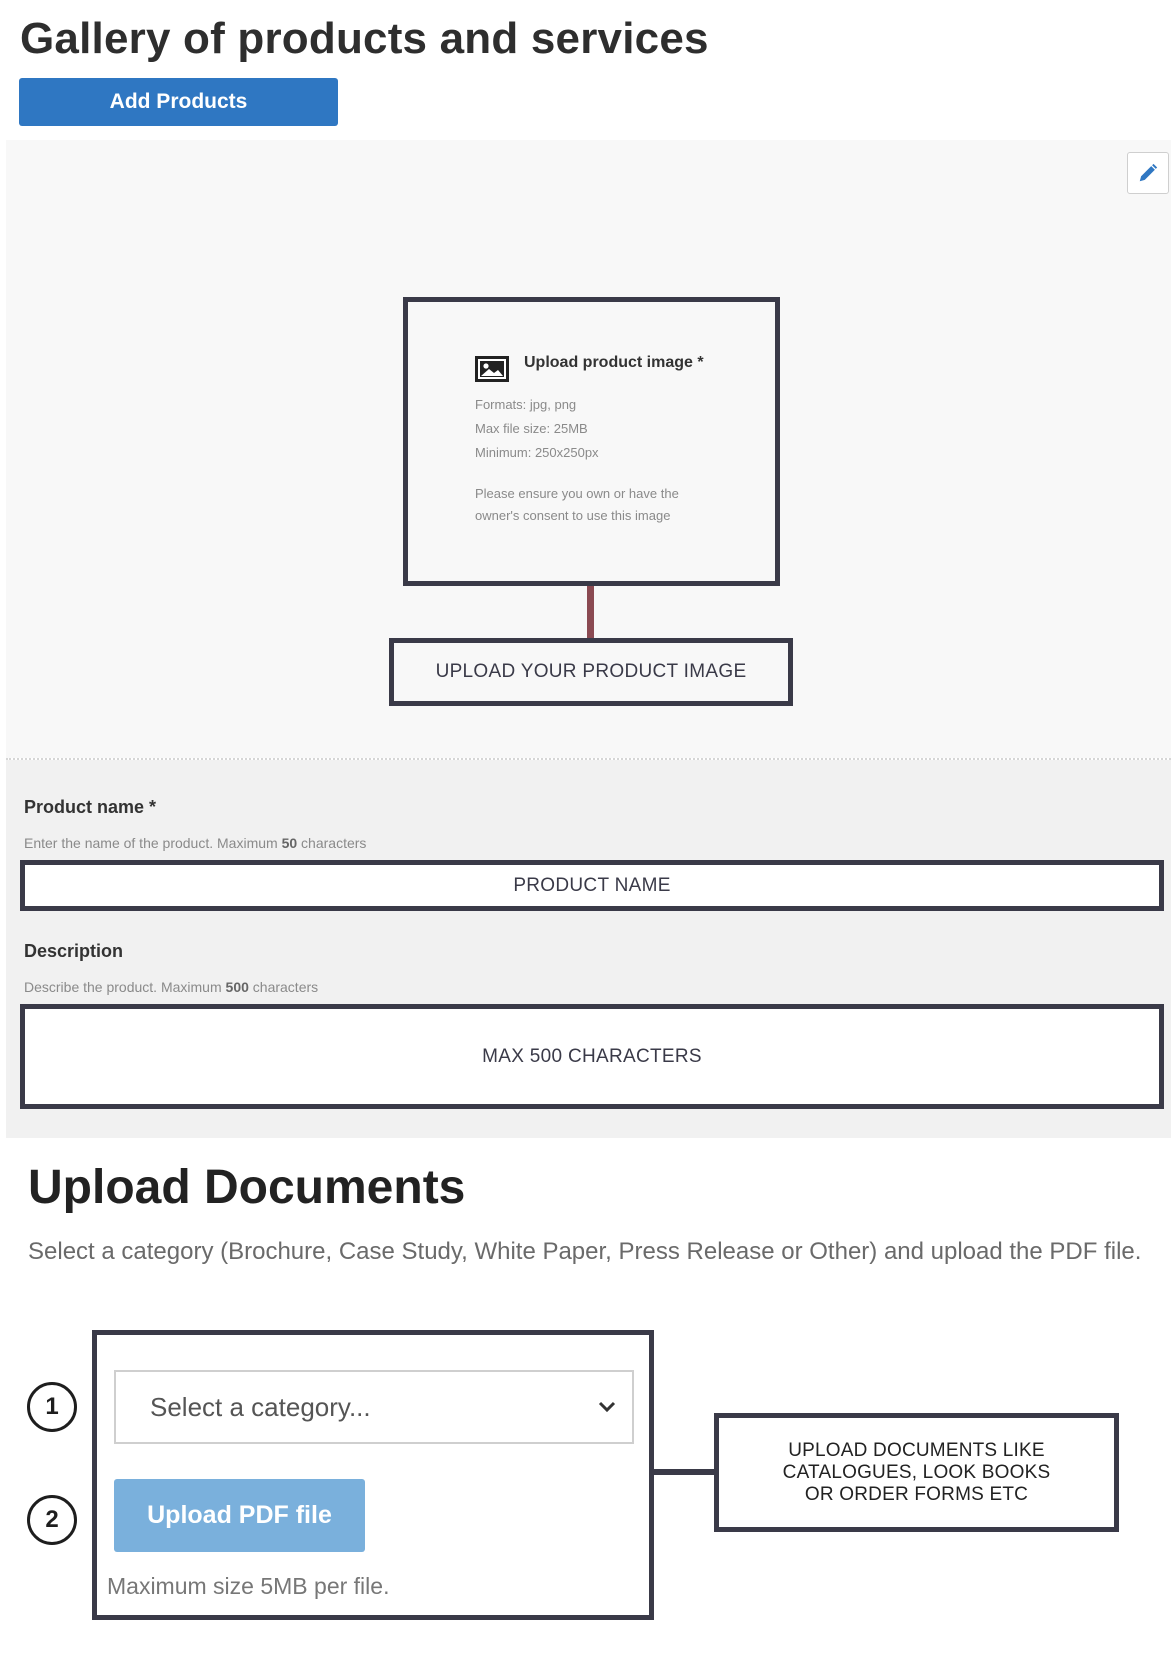 The height and width of the screenshot is (1658, 1171). What do you see at coordinates (591, 672) in the screenshot?
I see `image-callout: UPLOAD YOUR PRODUCT IMAGE` at bounding box center [591, 672].